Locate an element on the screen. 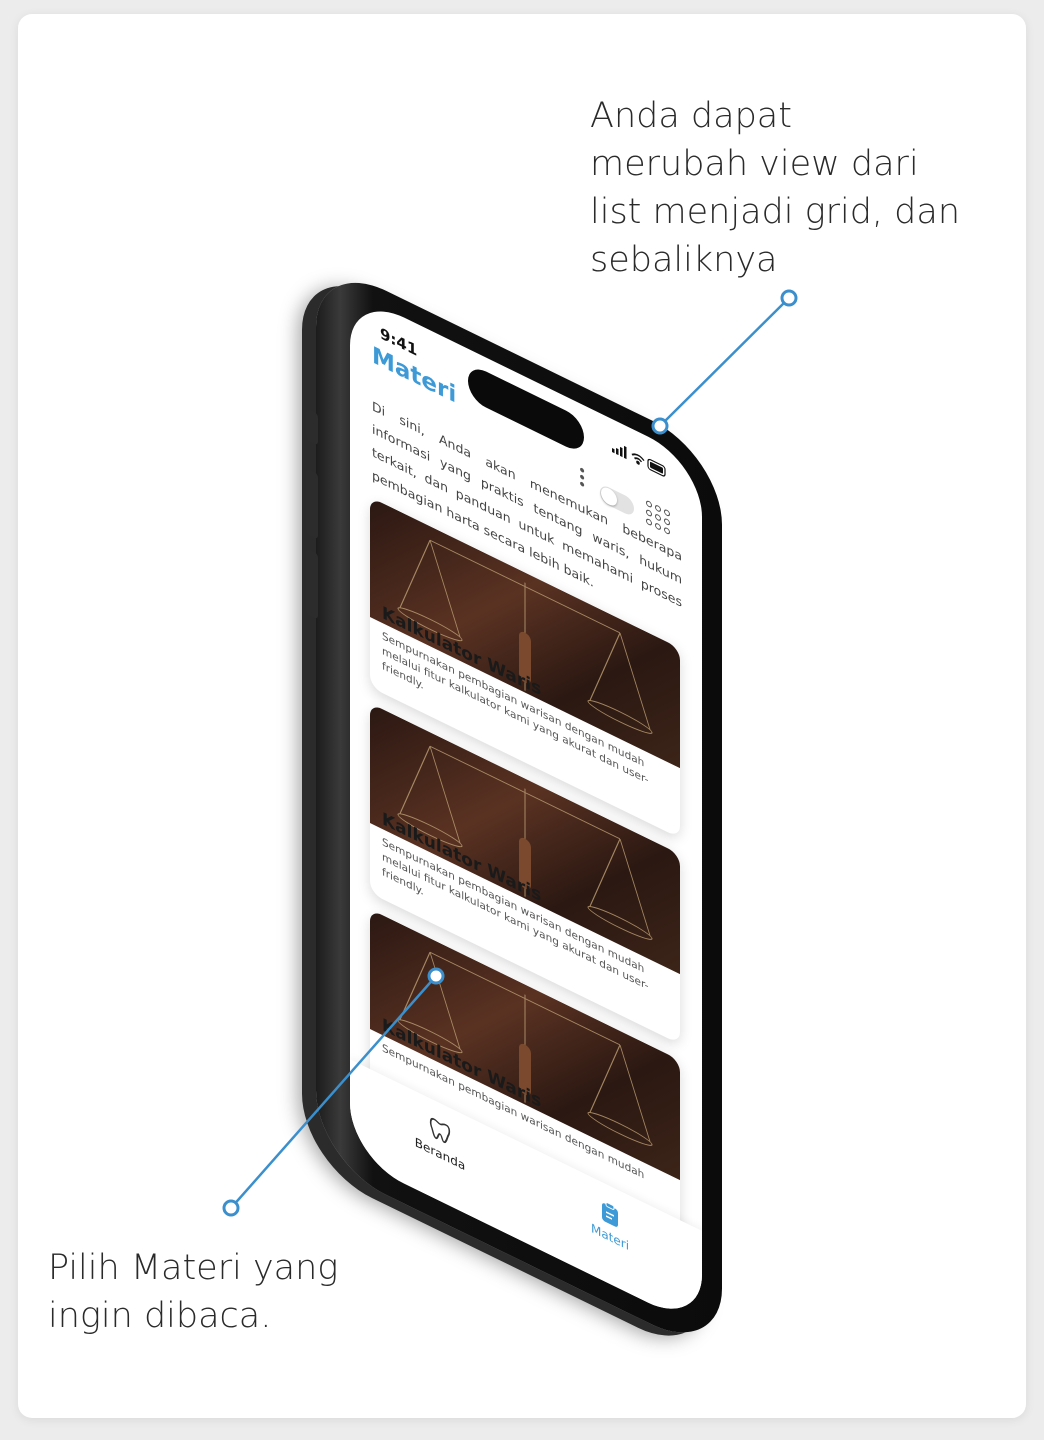  dots-vertical-icon: • • • is located at coordinates (582, 478).